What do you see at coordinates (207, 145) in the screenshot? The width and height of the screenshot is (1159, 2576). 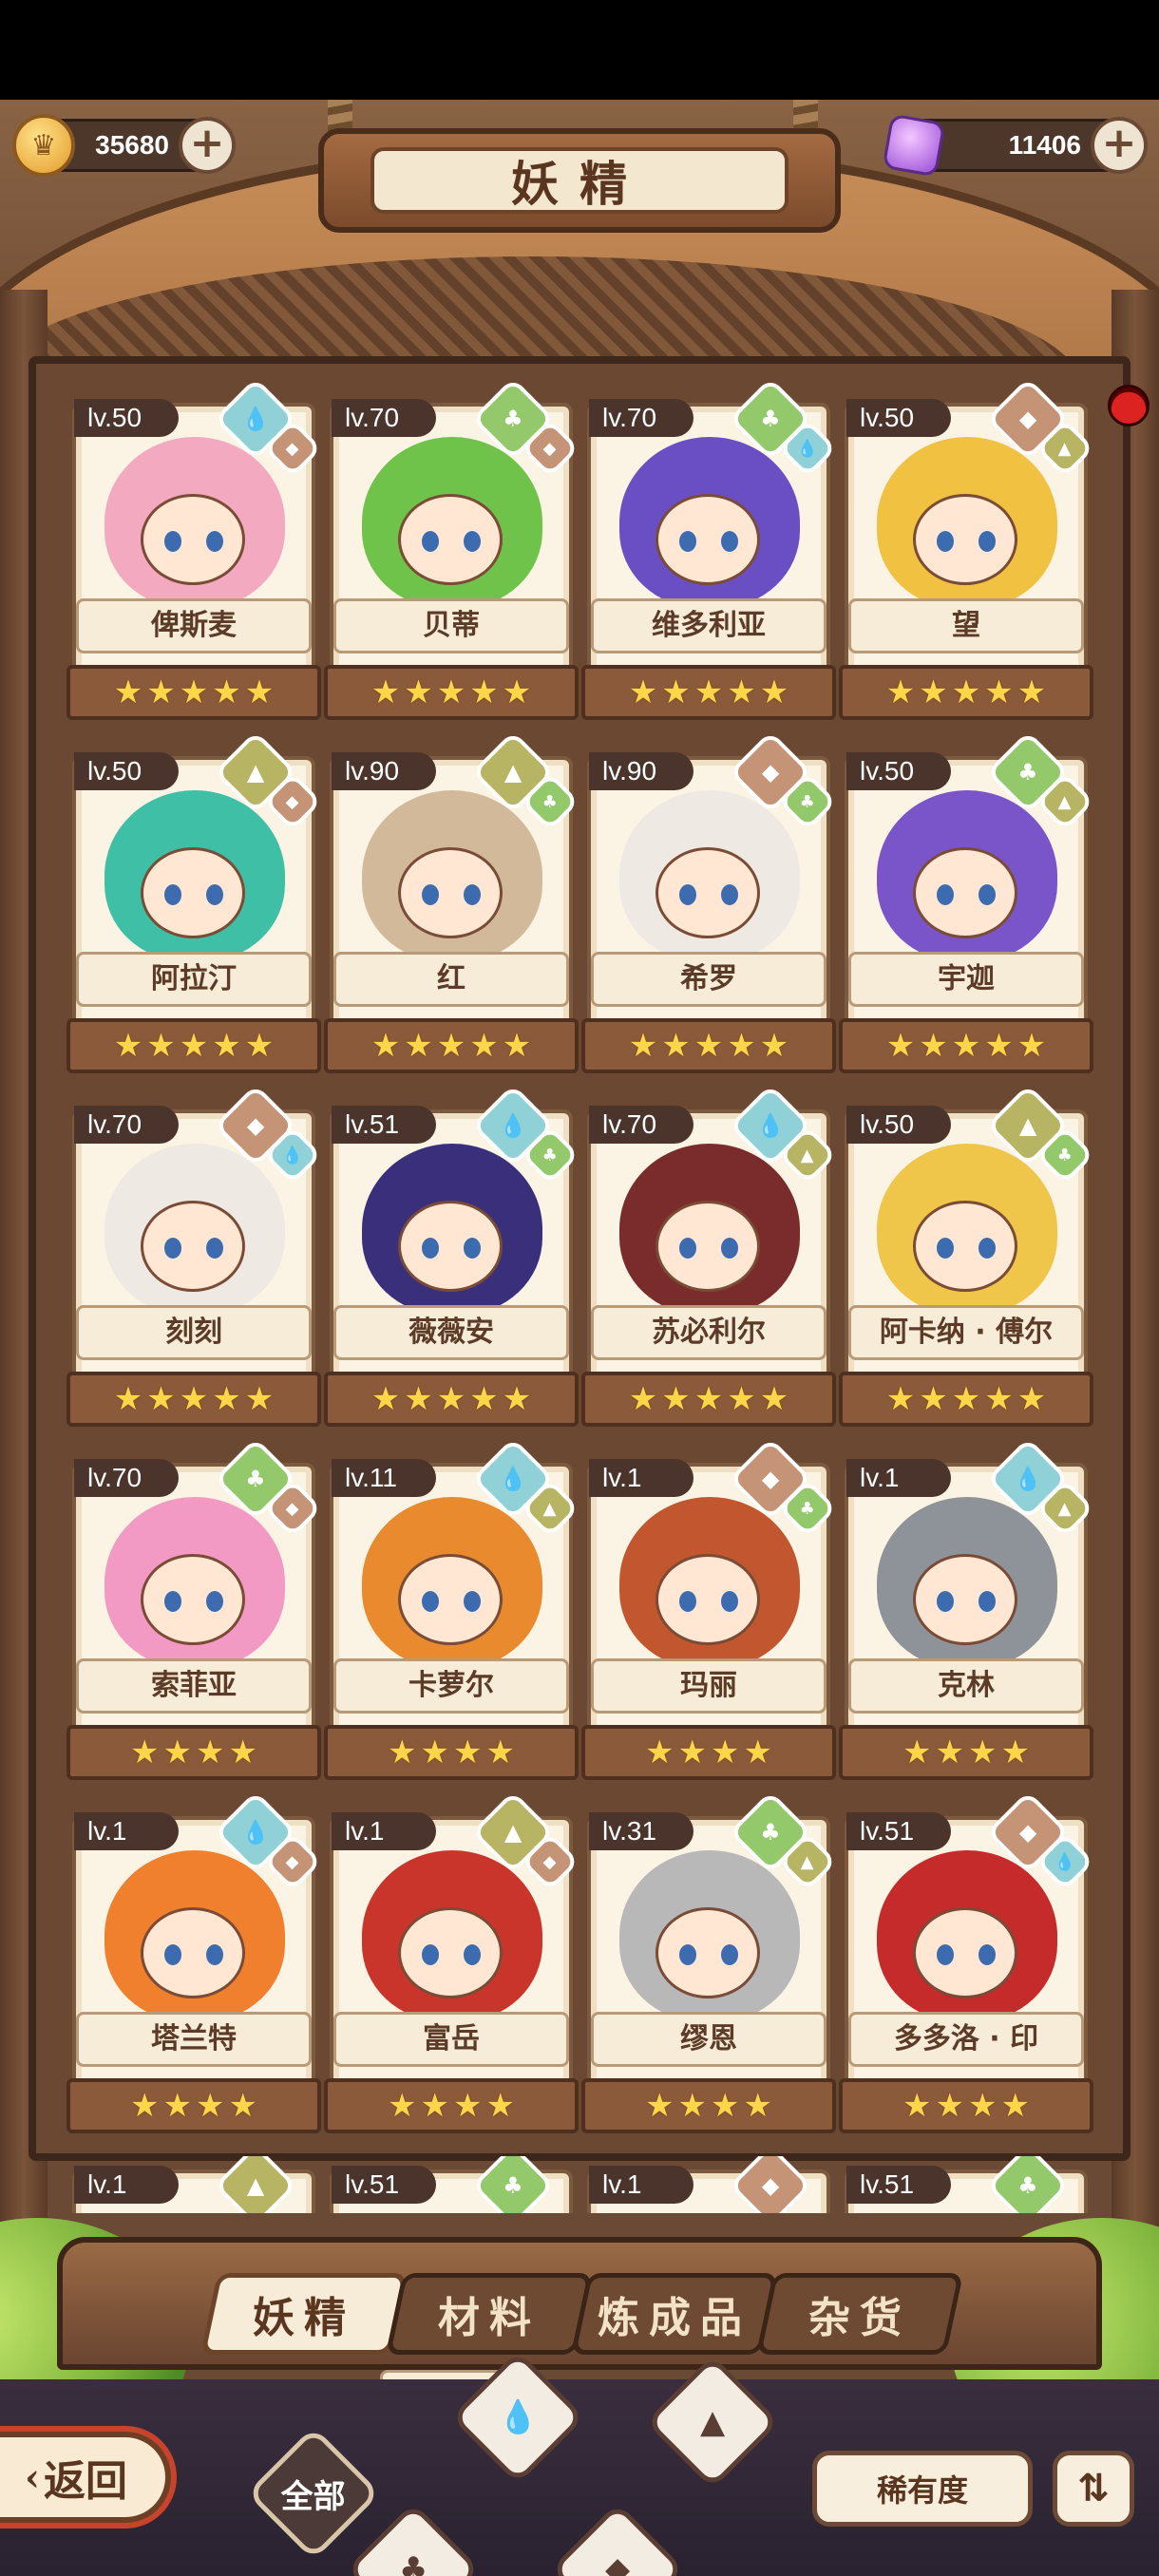 I see `add-gold-button: +` at bounding box center [207, 145].